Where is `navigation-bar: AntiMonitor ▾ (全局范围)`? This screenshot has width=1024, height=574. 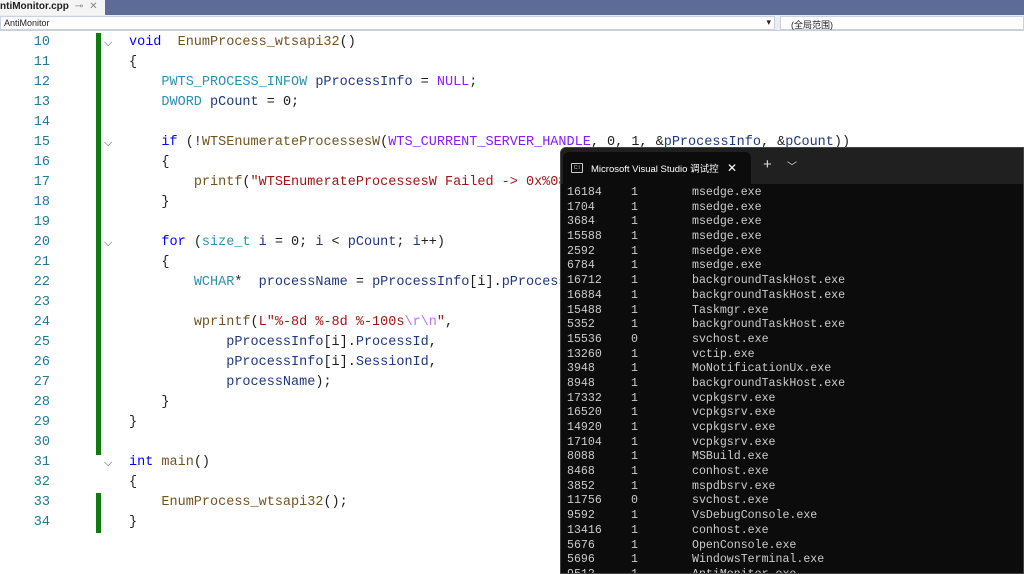 navigation-bar: AntiMonitor ▾ (全局范围) is located at coordinates (512, 23).